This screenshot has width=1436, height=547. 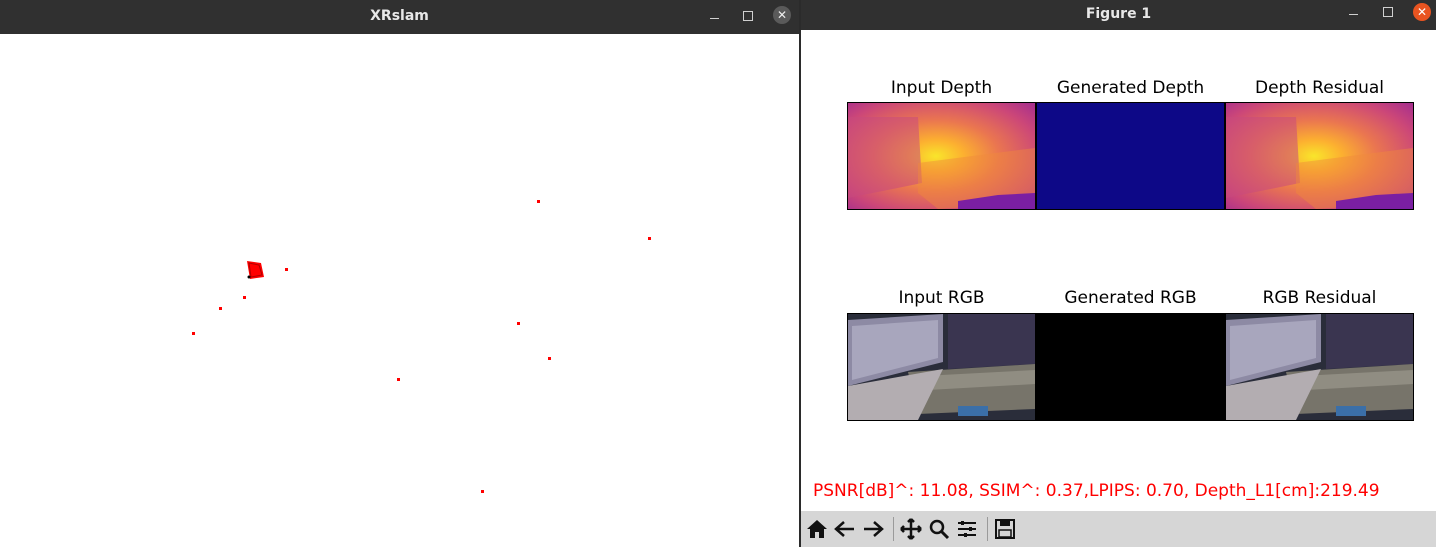 I want to click on zoom-icon, so click(x=939, y=529).